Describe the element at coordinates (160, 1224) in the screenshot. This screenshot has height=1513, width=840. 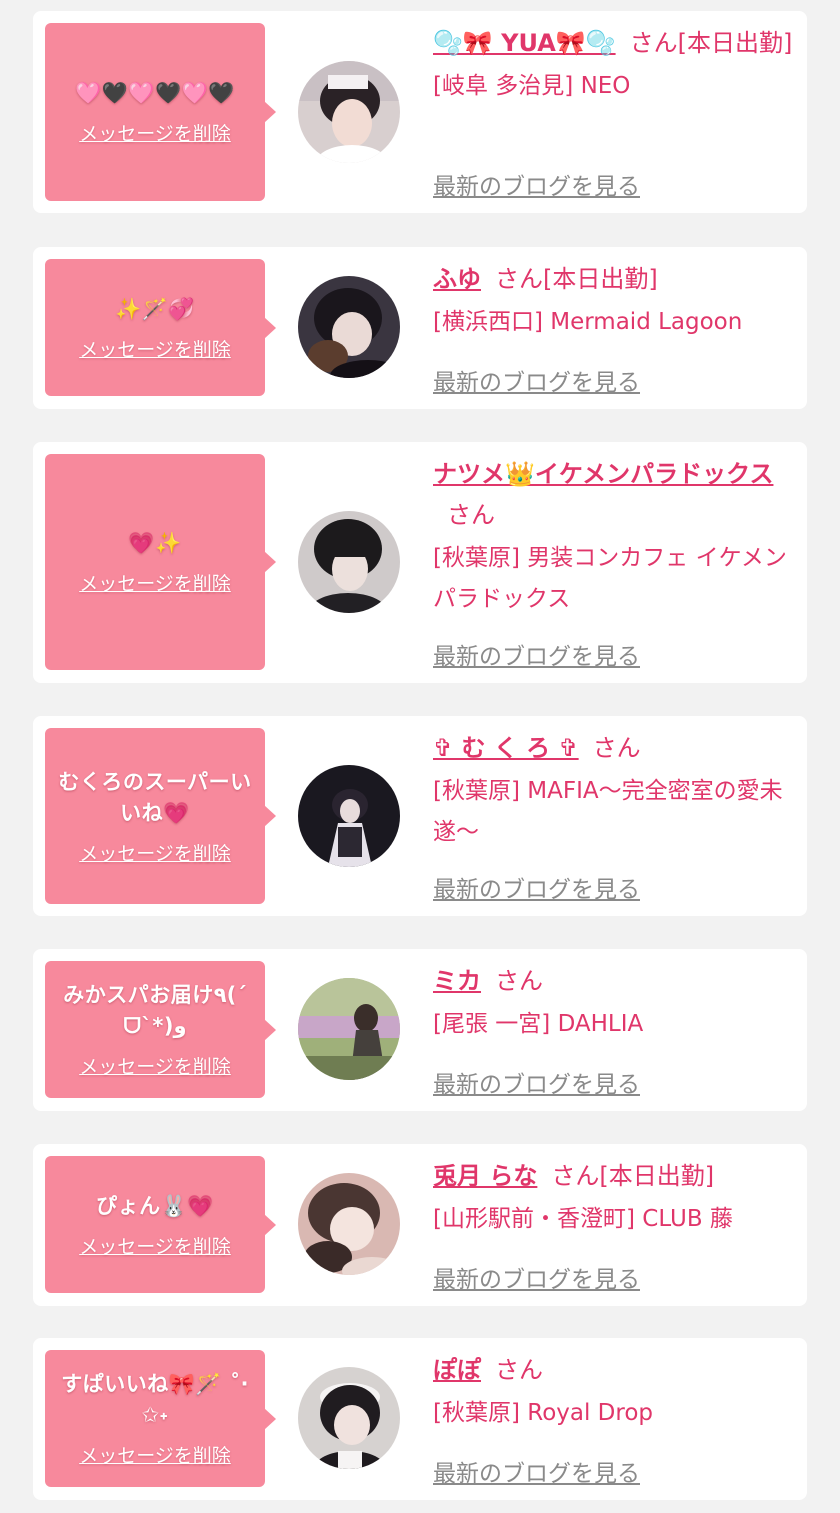
I see `message-bubble: ぴょん🐰💗 メッセージを削除` at that location.